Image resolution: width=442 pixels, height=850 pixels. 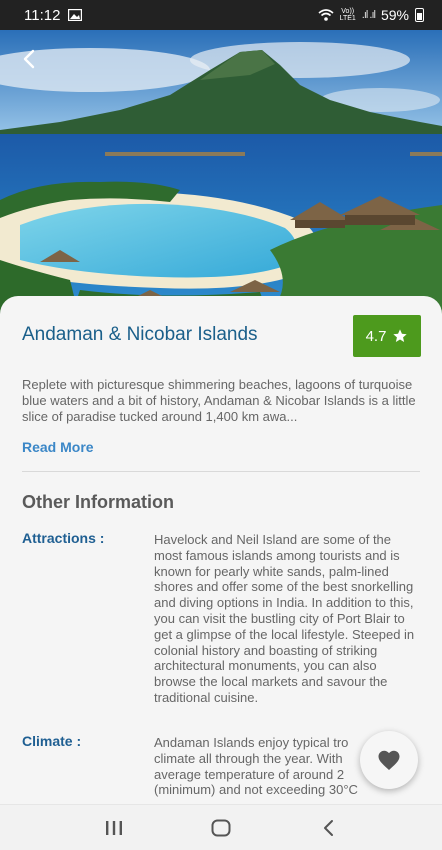 I want to click on battery-icon, so click(x=419, y=15).